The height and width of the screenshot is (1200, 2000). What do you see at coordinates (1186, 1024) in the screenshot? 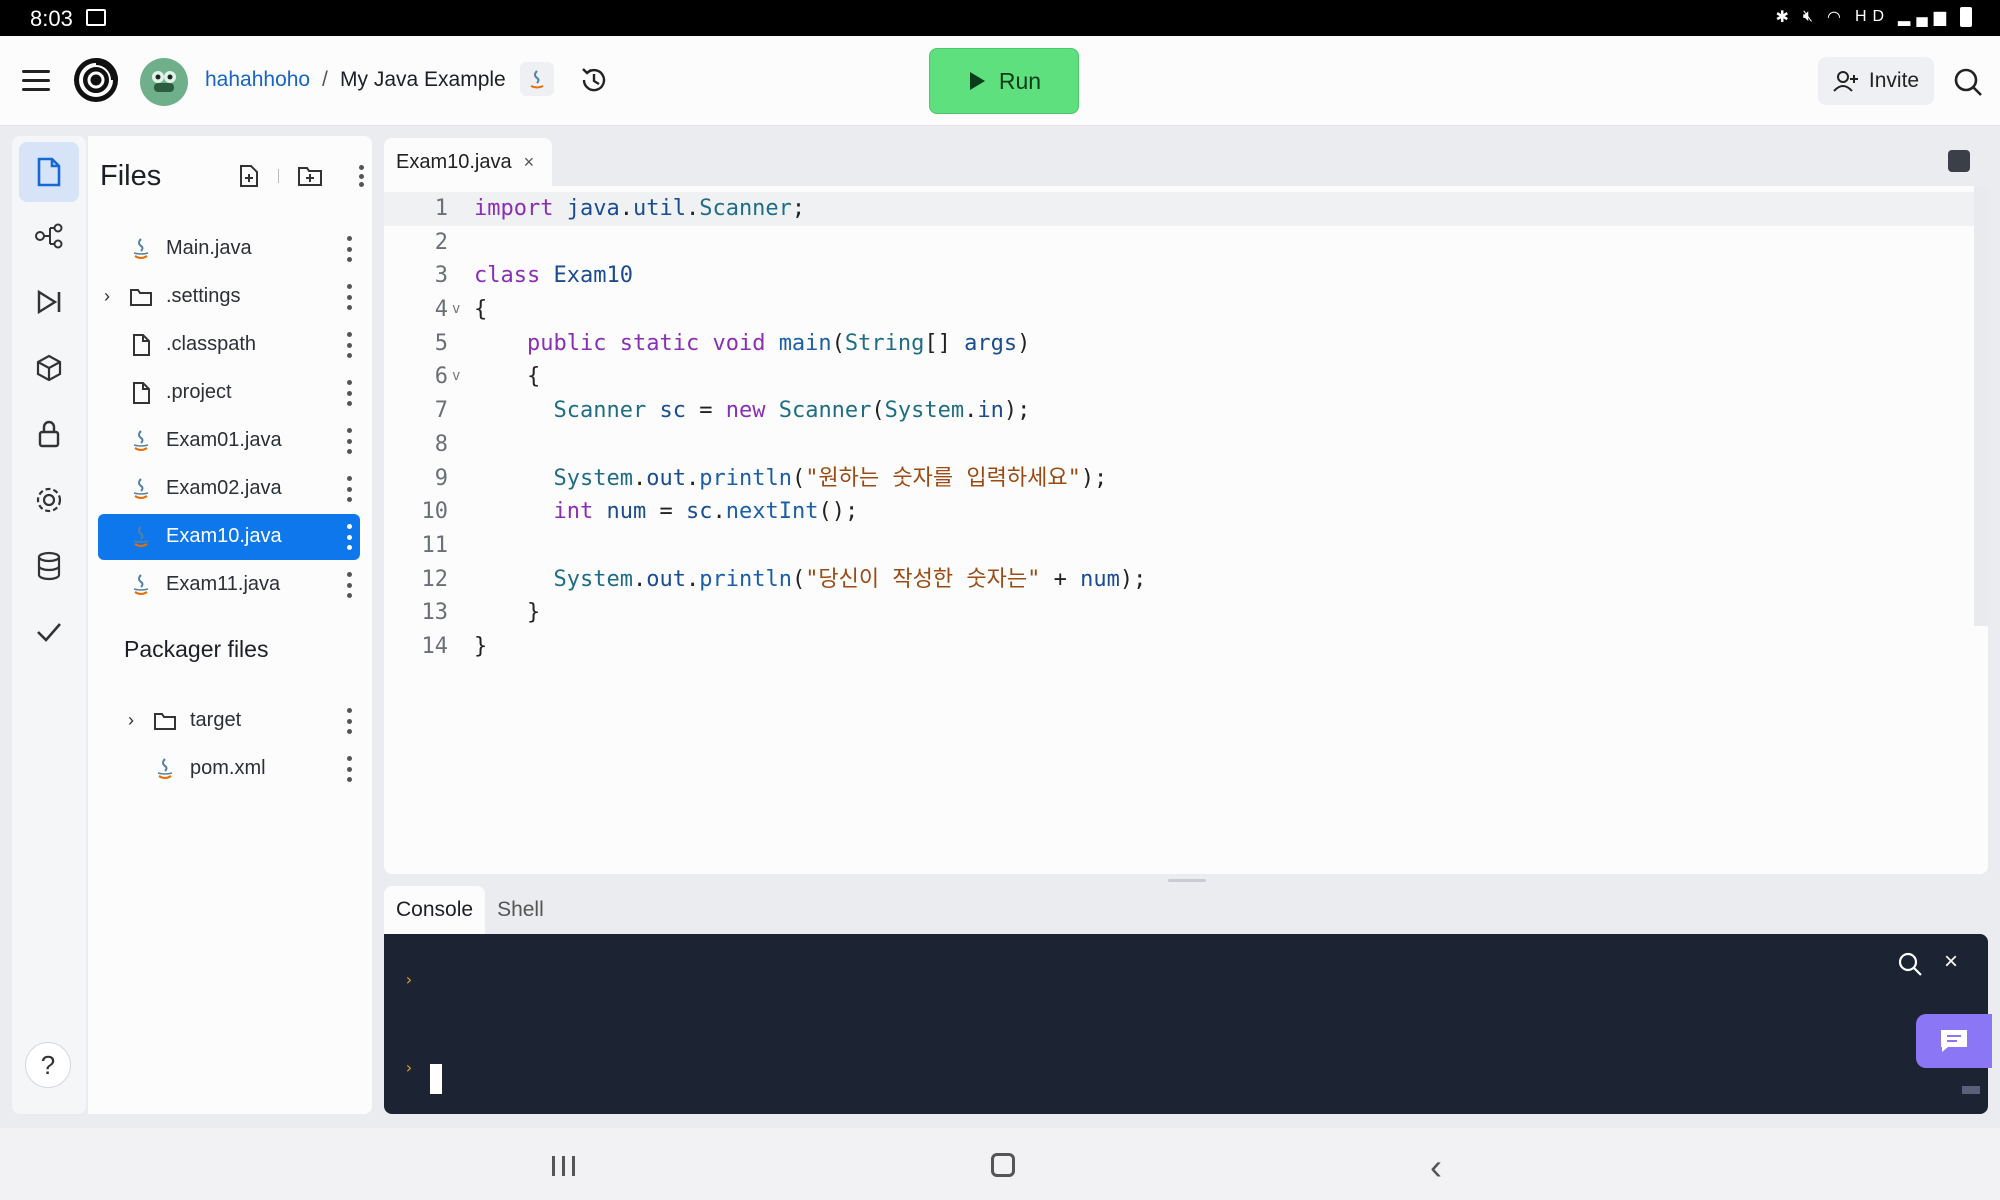
I see `console-output: × › ›` at bounding box center [1186, 1024].